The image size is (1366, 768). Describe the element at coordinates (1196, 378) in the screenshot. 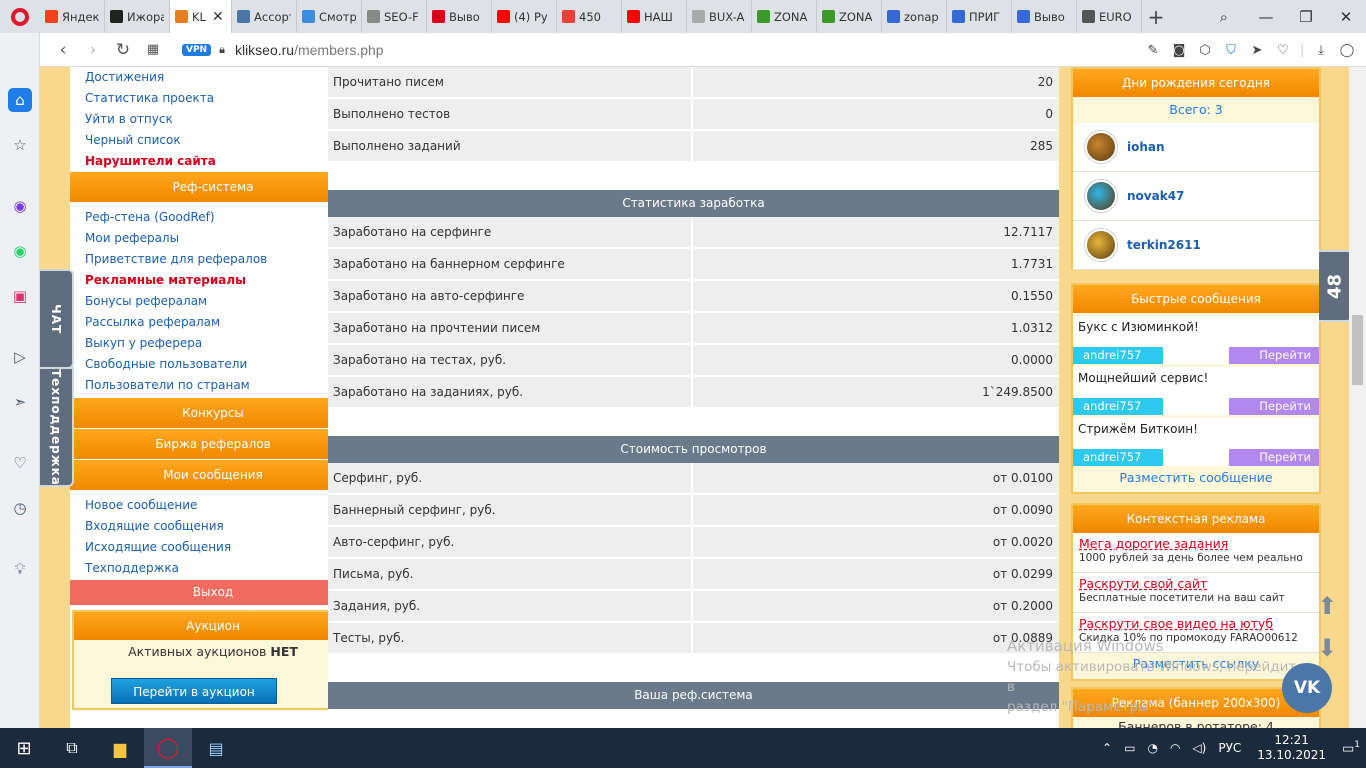

I see `quick-message-text: Мощнейший сервис!` at that location.